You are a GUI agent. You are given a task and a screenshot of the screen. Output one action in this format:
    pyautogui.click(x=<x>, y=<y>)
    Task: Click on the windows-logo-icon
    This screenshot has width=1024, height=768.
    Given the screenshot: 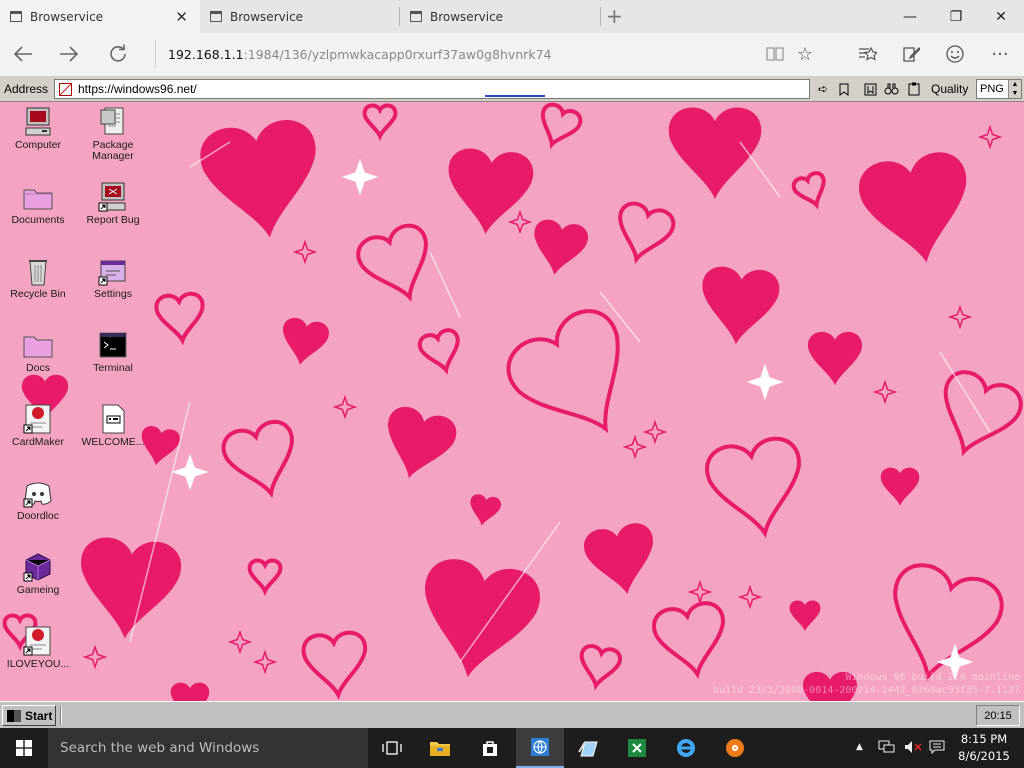 What is the action you would take?
    pyautogui.click(x=24, y=748)
    